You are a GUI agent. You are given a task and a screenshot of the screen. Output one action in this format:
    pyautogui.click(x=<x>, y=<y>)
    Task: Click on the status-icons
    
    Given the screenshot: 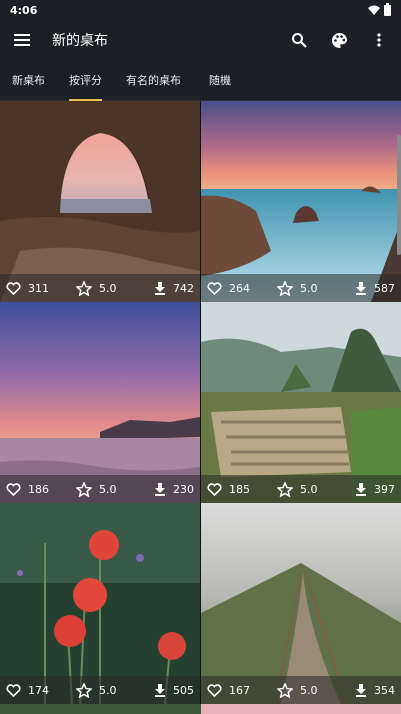 What is the action you would take?
    pyautogui.click(x=379, y=9)
    